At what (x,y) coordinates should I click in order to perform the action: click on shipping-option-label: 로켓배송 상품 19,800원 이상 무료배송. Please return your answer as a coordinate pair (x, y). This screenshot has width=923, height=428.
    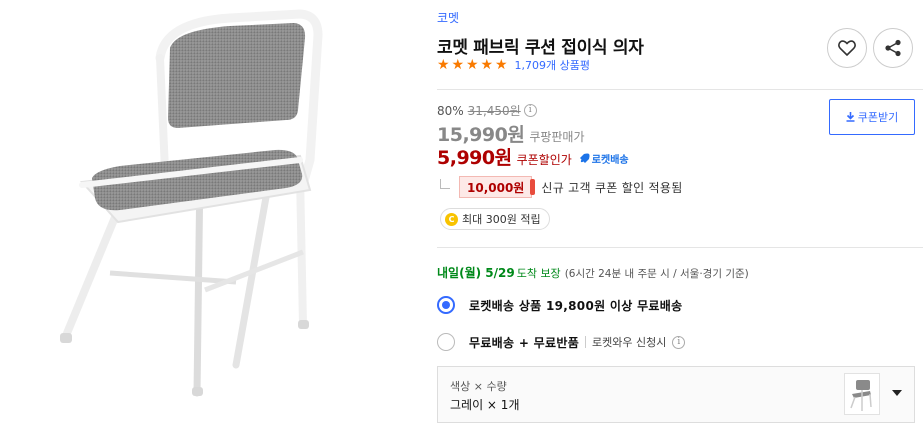
    Looking at the image, I should click on (576, 305).